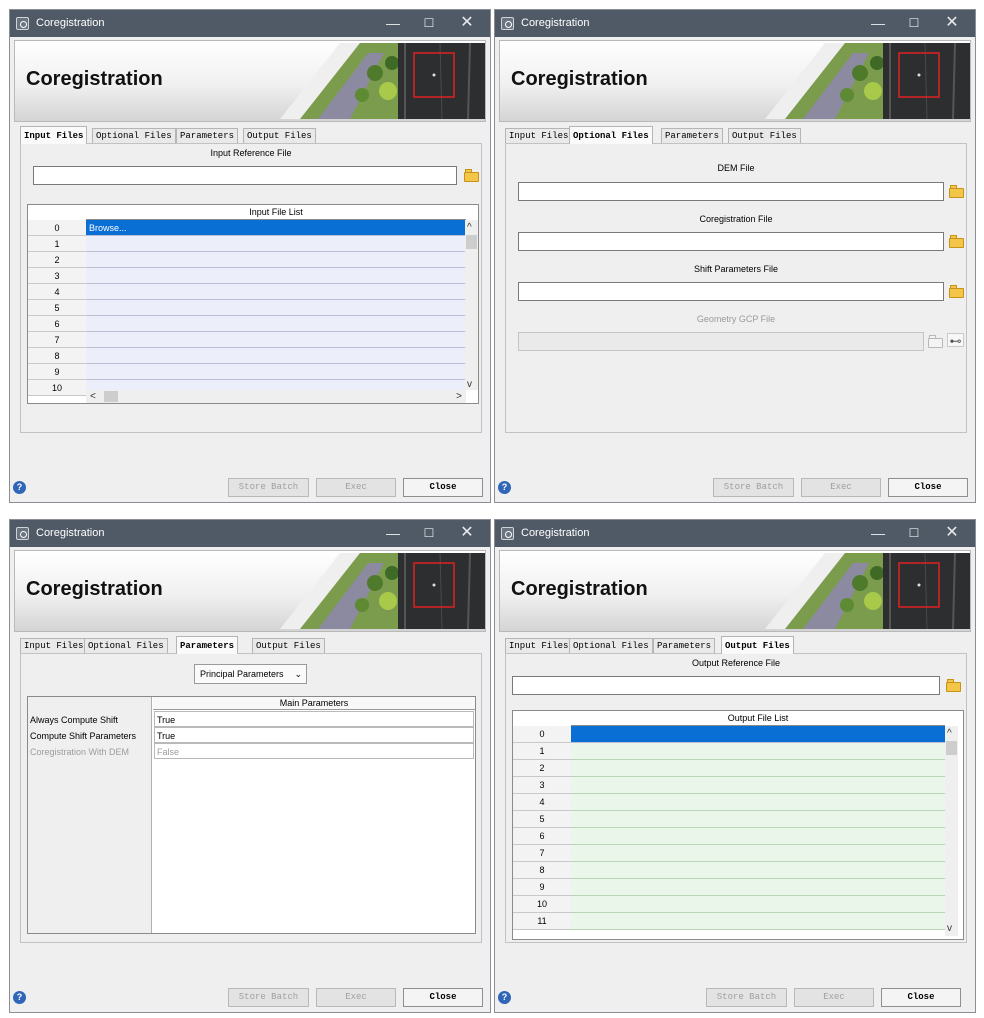  What do you see at coordinates (93, 397) in the screenshot?
I see `scroll-left-arrow-icon: <` at bounding box center [93, 397].